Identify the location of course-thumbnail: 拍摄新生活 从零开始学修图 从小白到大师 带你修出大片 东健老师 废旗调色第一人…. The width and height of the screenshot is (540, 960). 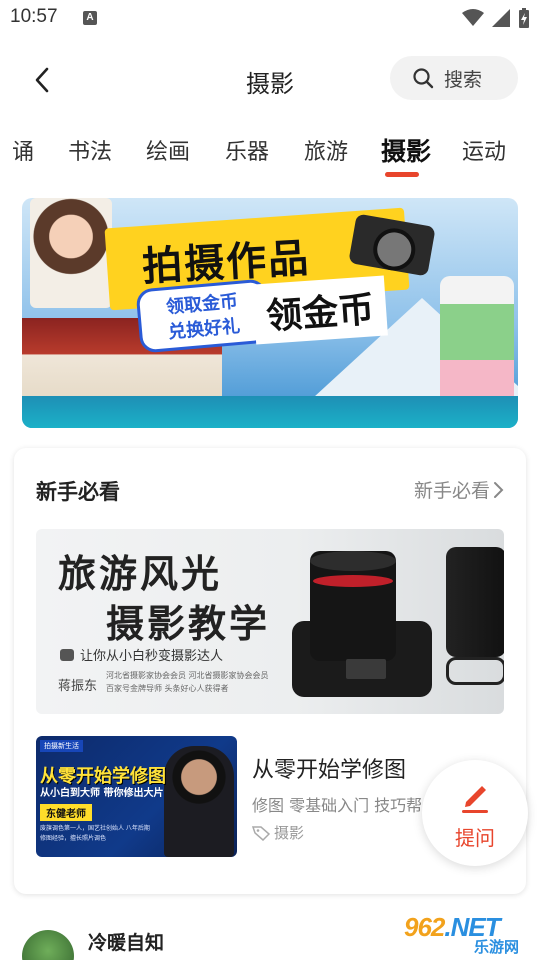
(136, 796).